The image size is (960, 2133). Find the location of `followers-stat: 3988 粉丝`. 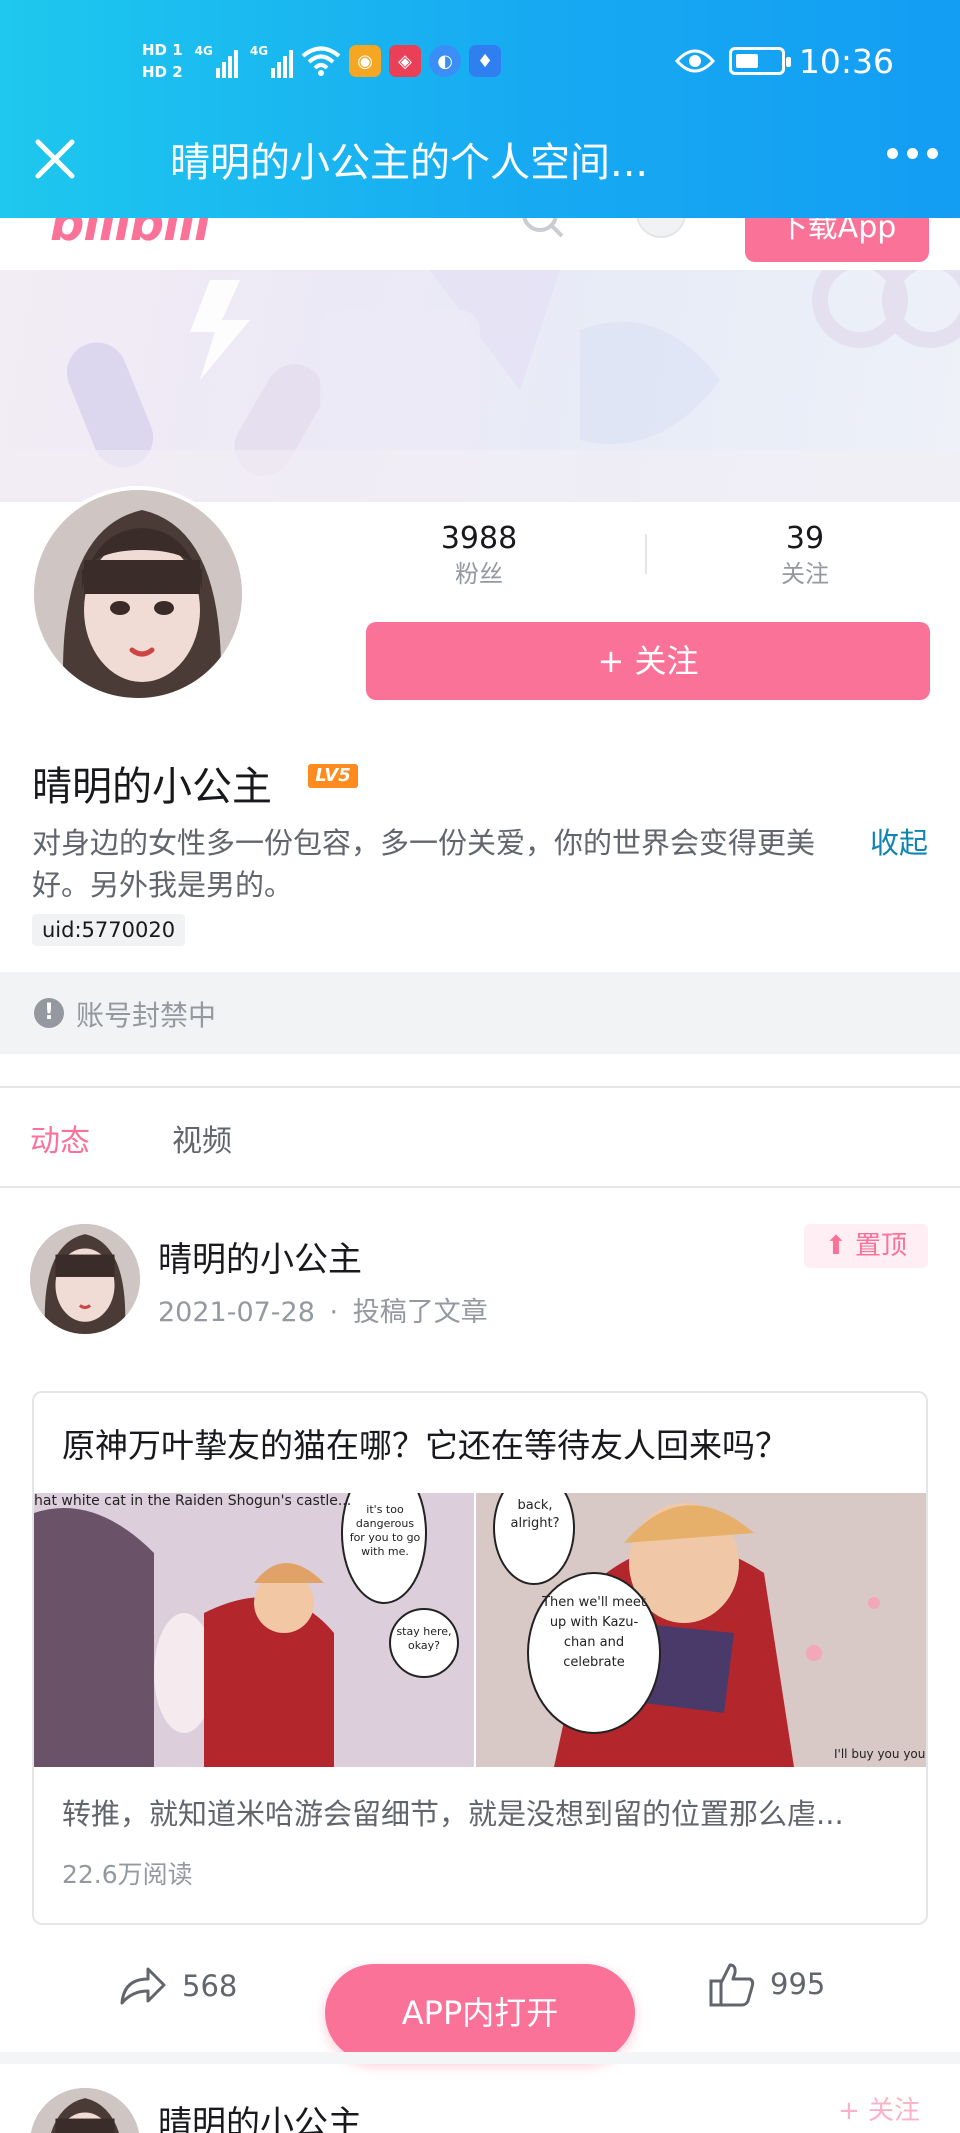

followers-stat: 3988 粉丝 is located at coordinates (479, 555).